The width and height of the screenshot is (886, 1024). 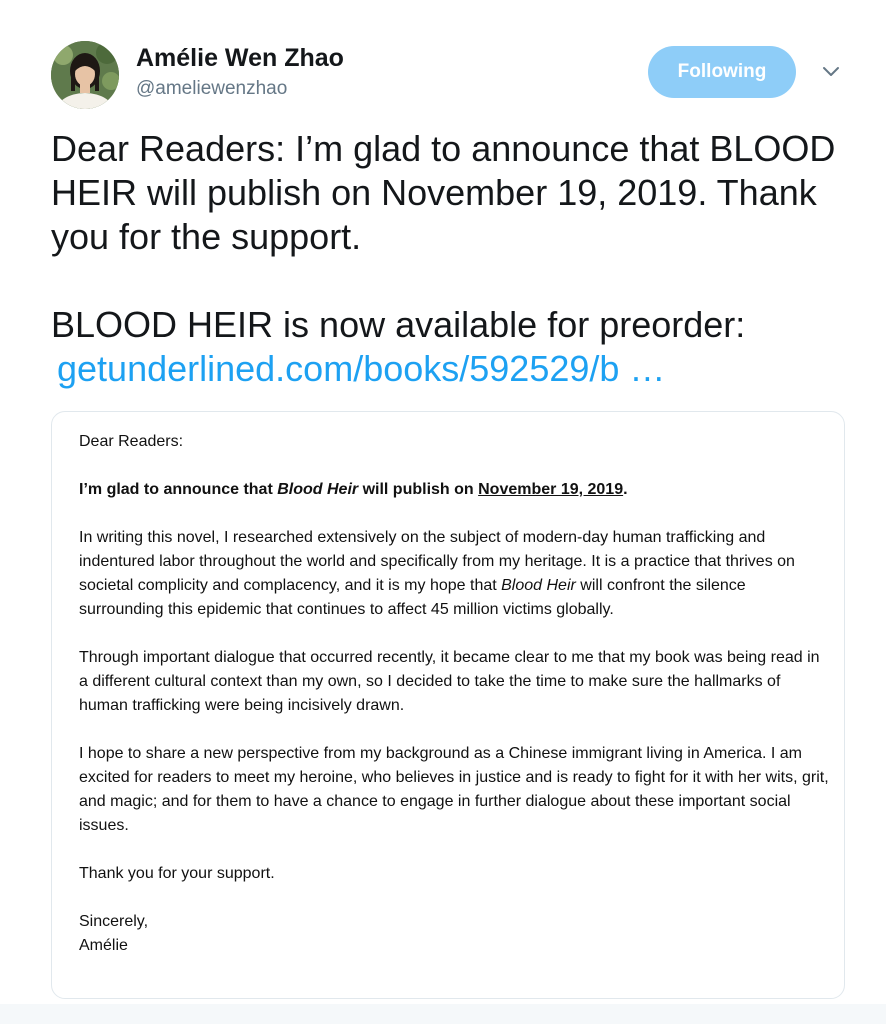 I want to click on author-avatar, so click(x=85, y=75).